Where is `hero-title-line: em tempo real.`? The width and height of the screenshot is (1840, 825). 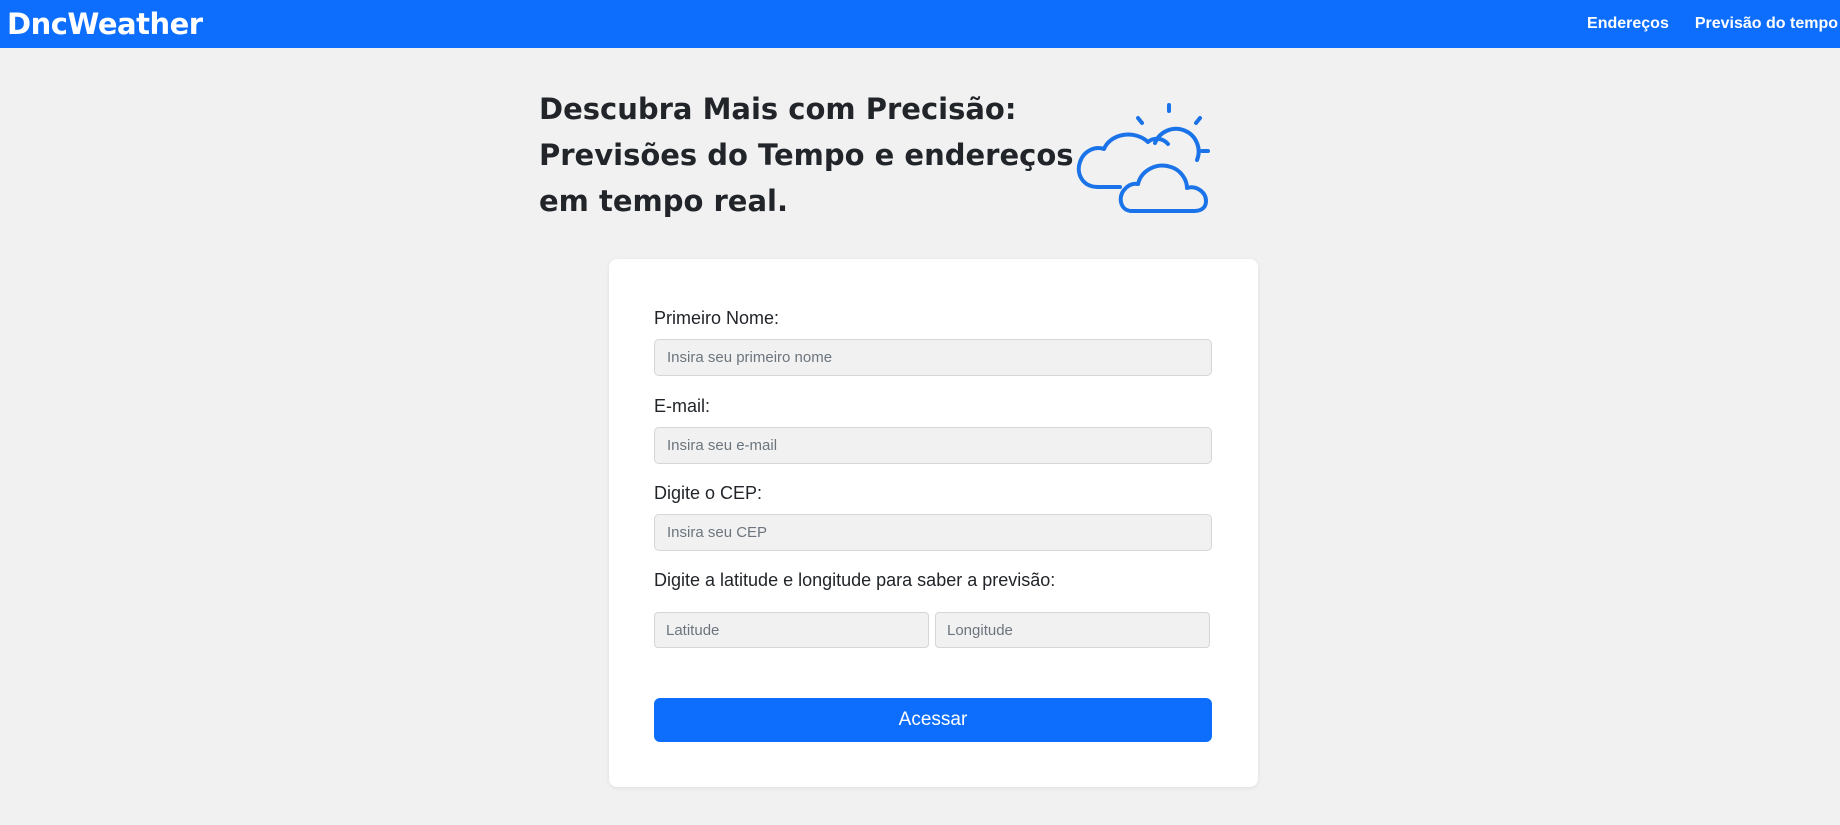
hero-title-line: em tempo real. is located at coordinates (664, 201).